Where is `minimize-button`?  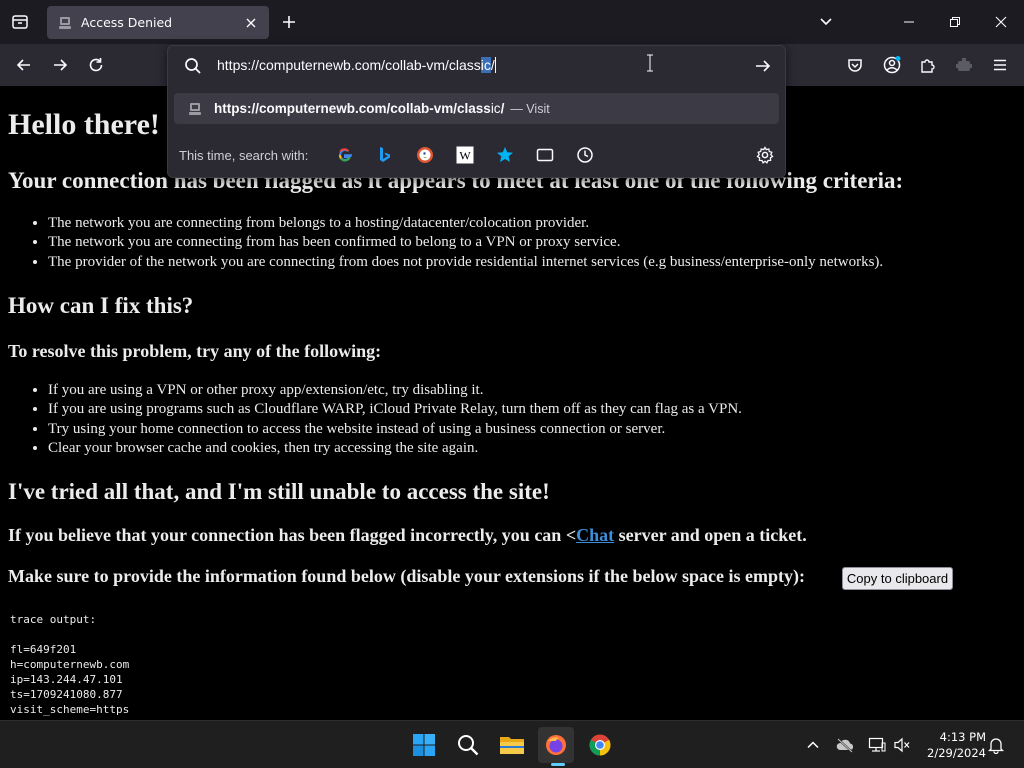
minimize-button is located at coordinates (909, 22).